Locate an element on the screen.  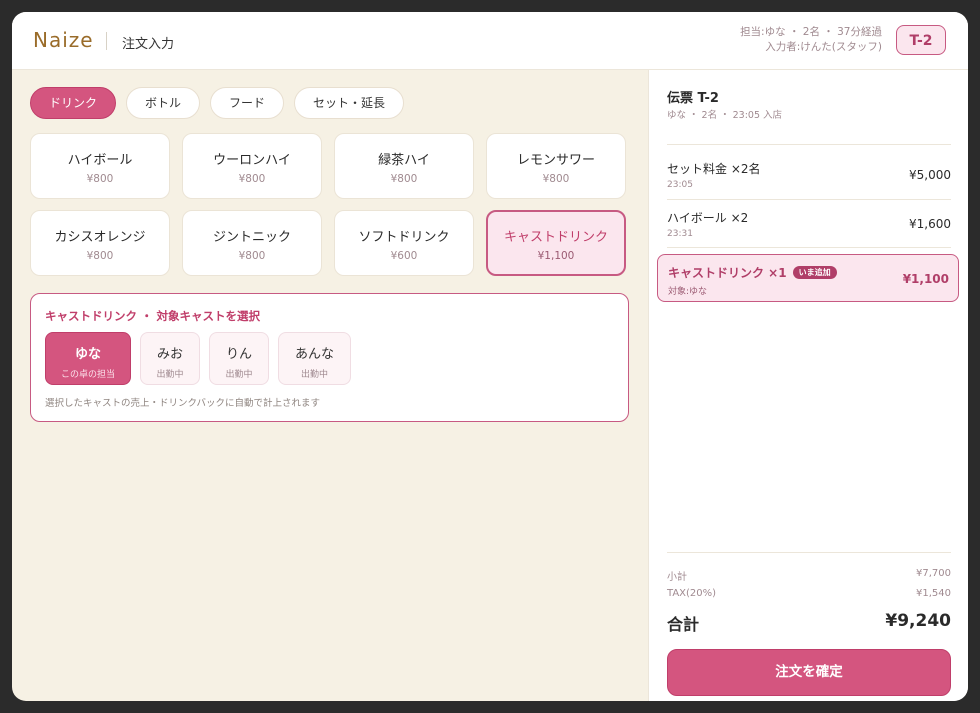
table-info-operator: 入力者:けんた(スタッフ) is located at coordinates (823, 47).